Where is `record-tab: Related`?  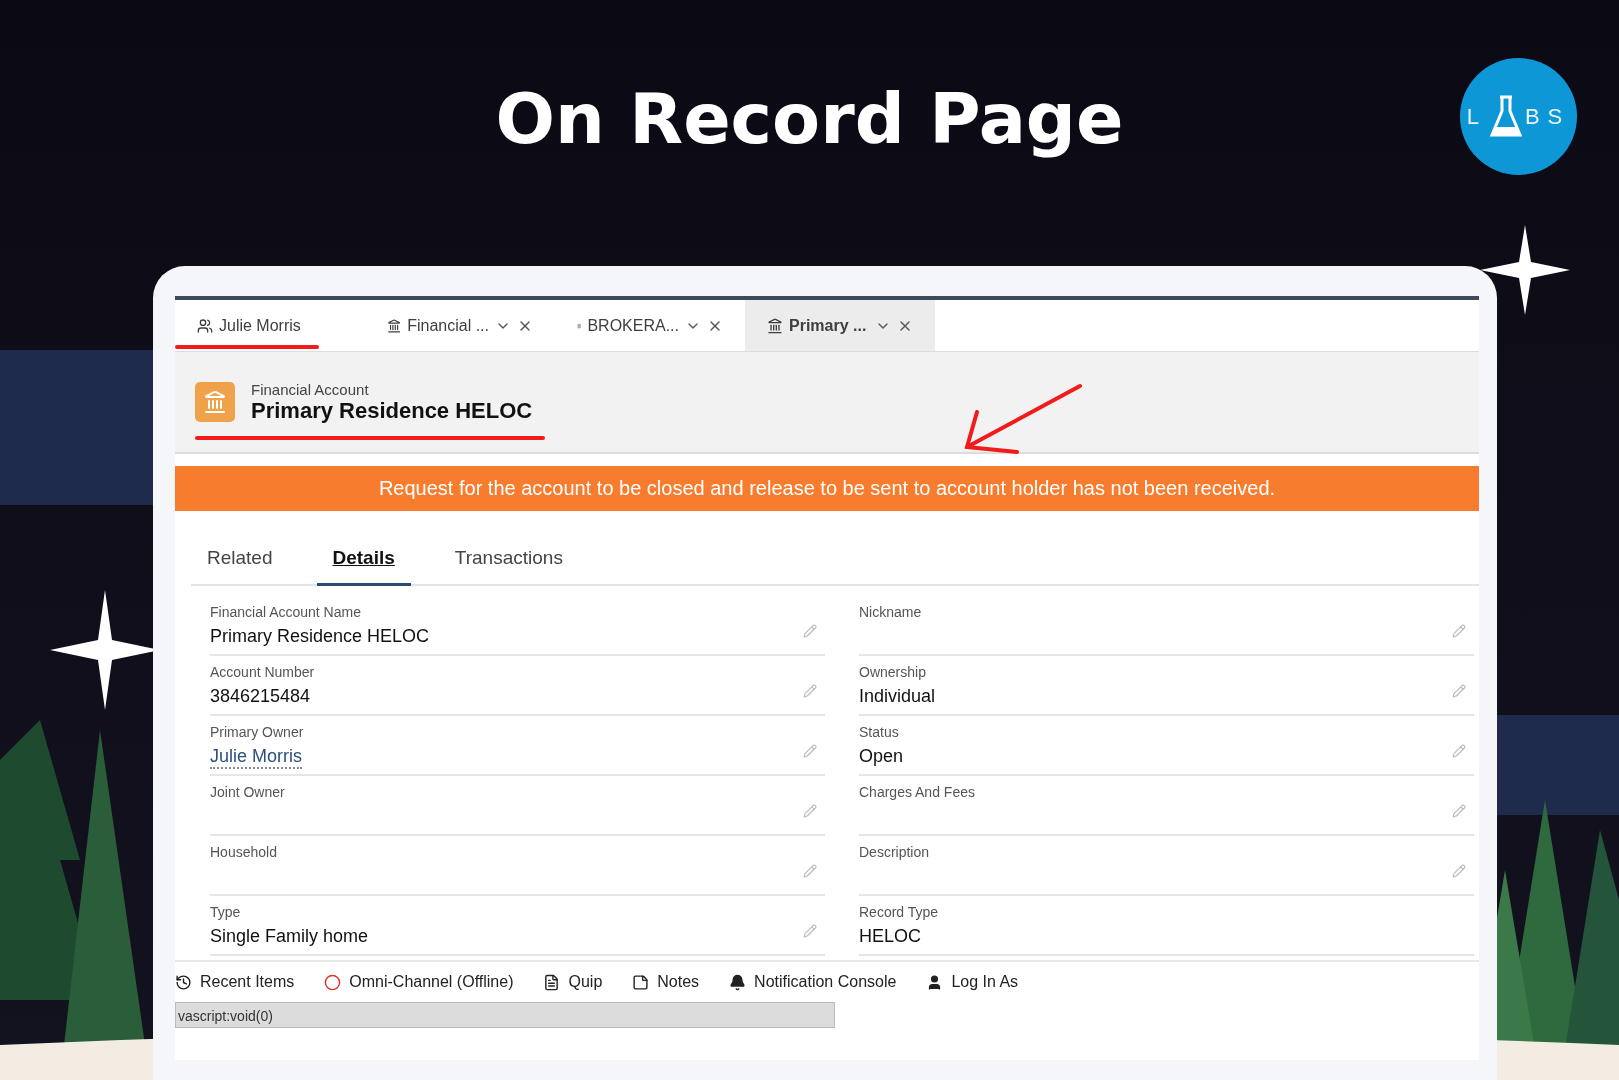
record-tab: Related is located at coordinates (240, 562).